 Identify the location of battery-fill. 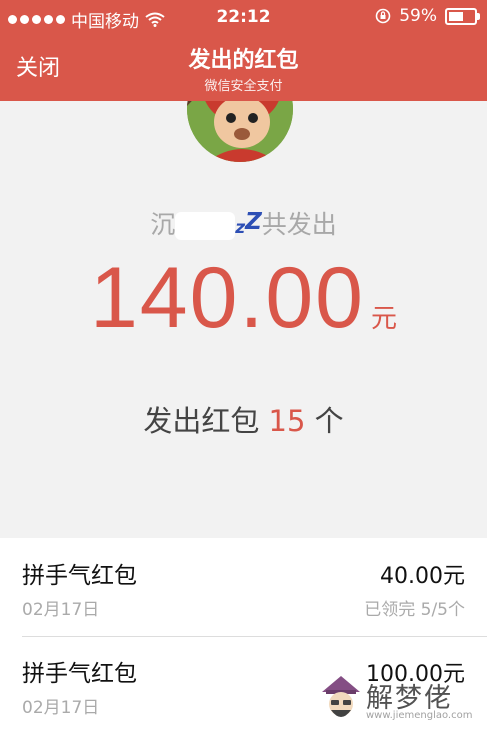
(456, 16).